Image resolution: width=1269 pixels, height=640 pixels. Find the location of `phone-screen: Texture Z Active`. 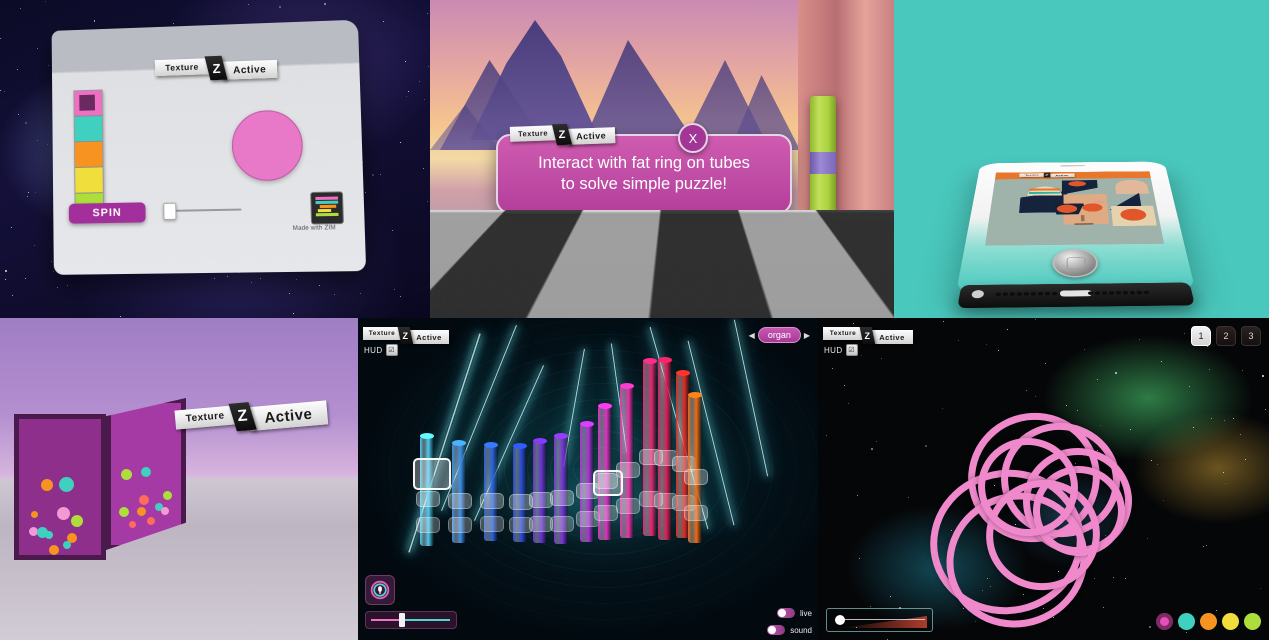

phone-screen: Texture Z Active is located at coordinates (1075, 208).